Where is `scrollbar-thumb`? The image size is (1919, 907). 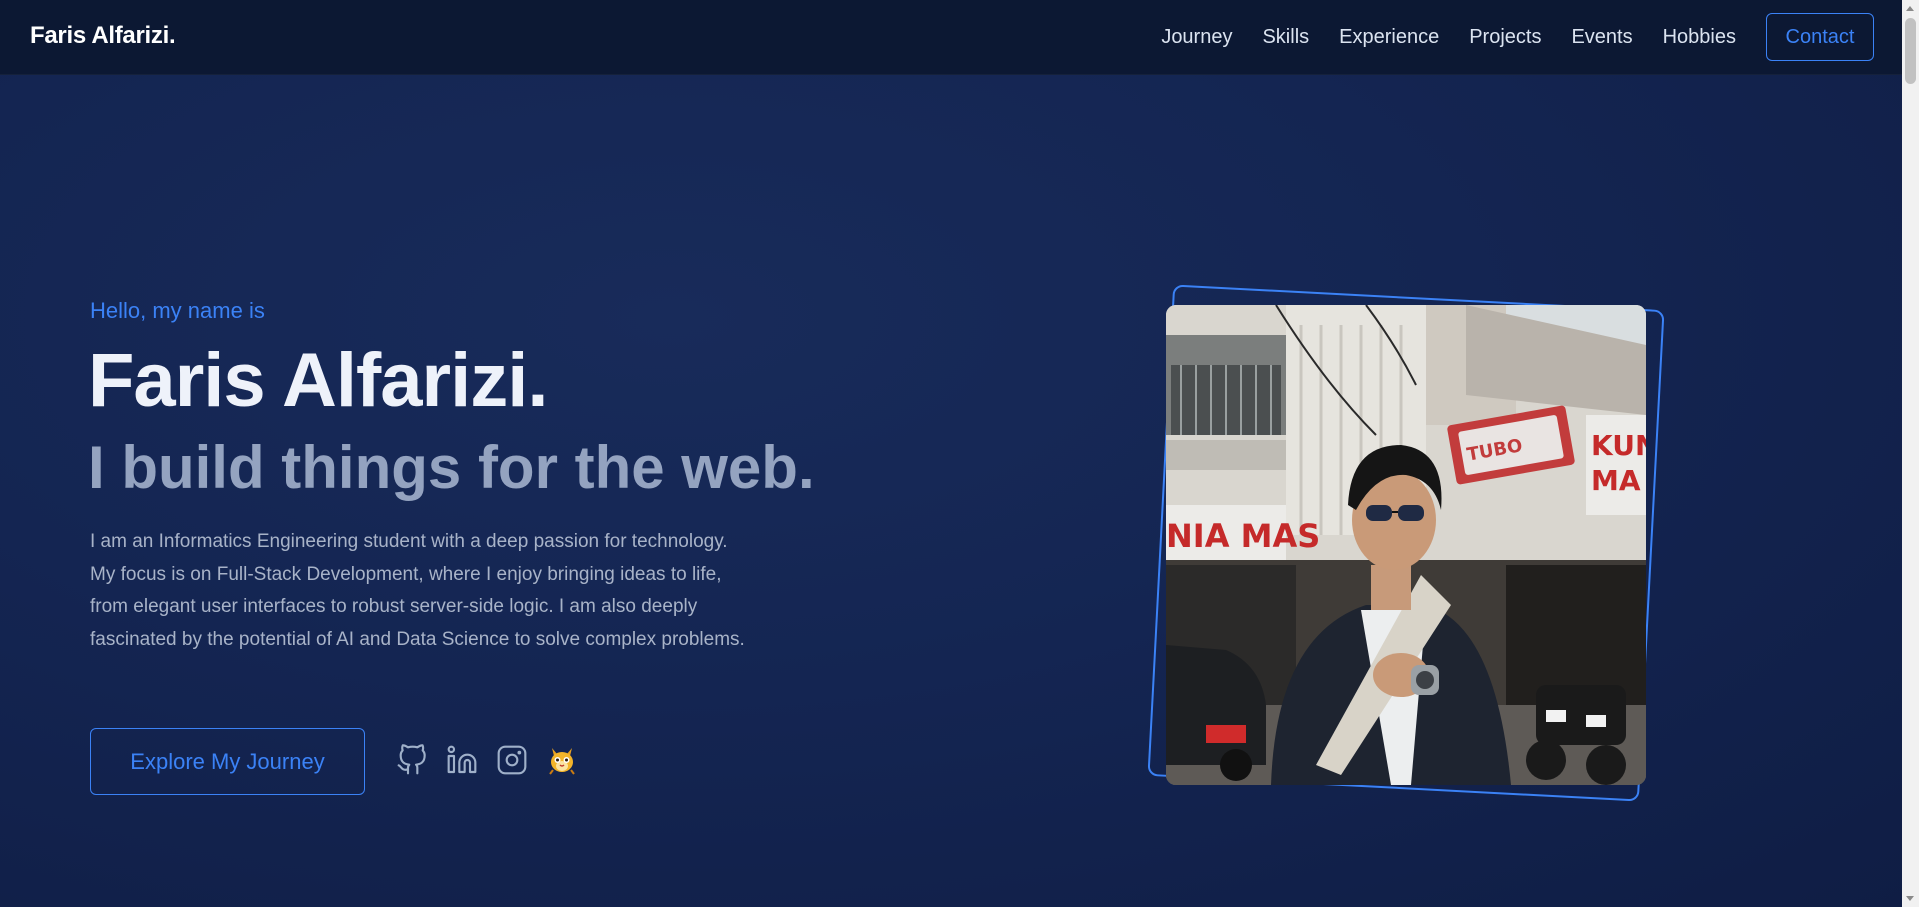
scrollbar-thumb is located at coordinates (1910, 51).